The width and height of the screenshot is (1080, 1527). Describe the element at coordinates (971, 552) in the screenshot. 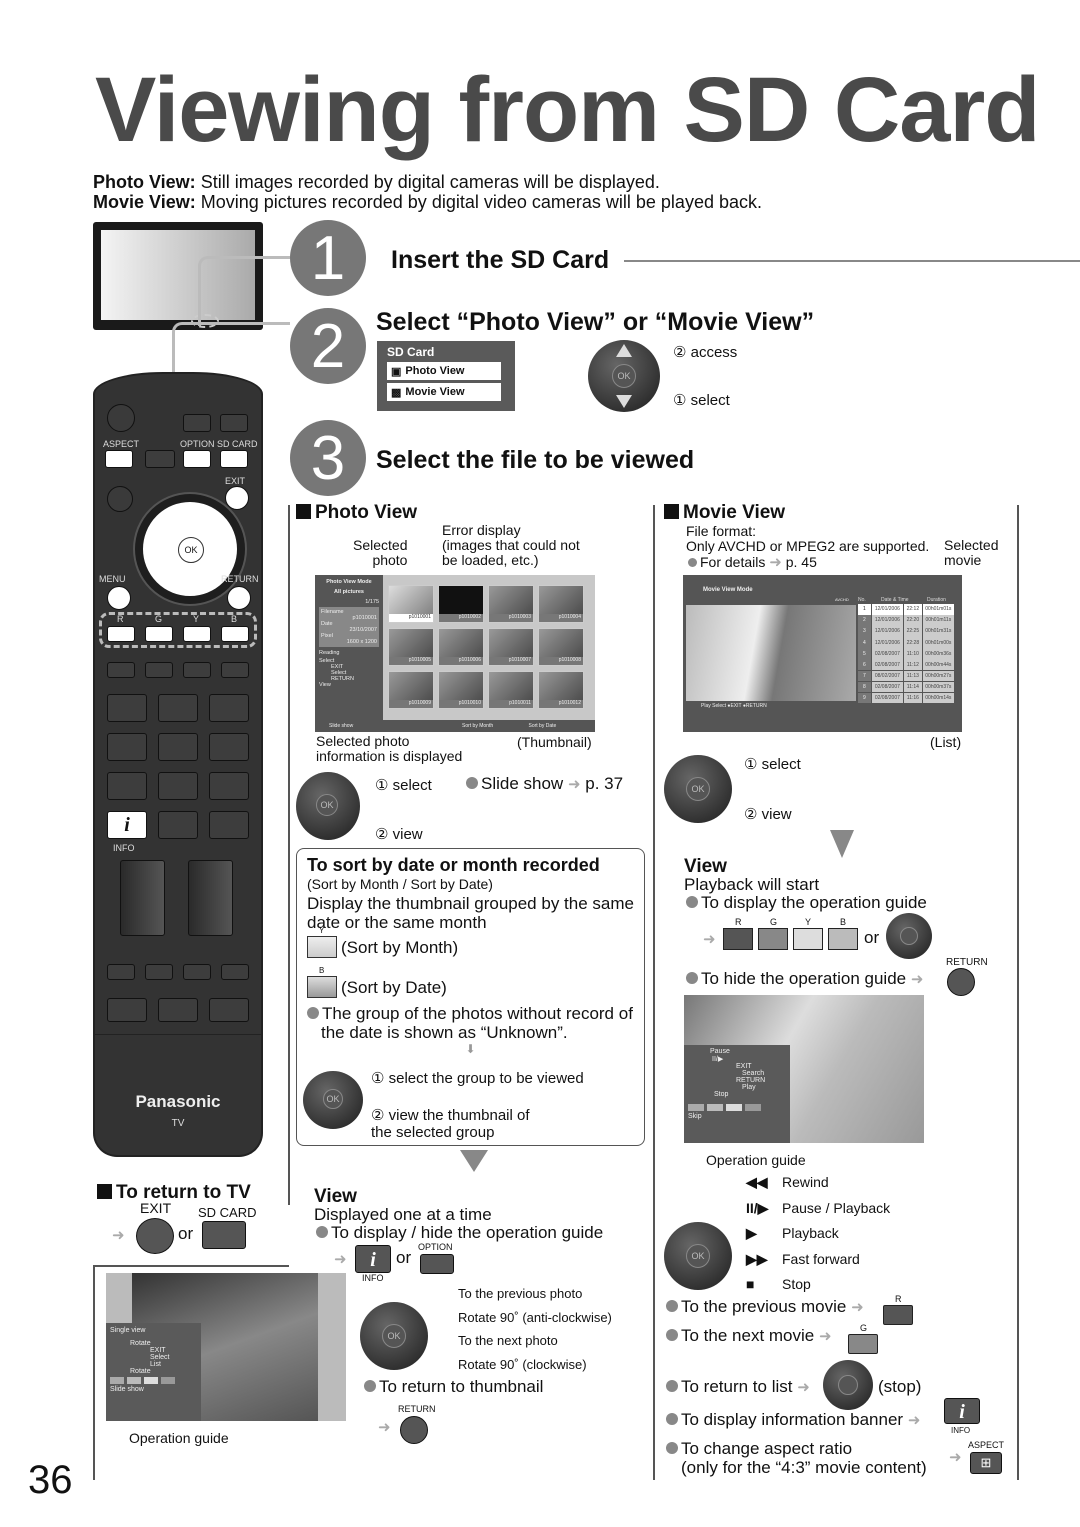

I see `selected-movie-callout: Selected movie` at that location.